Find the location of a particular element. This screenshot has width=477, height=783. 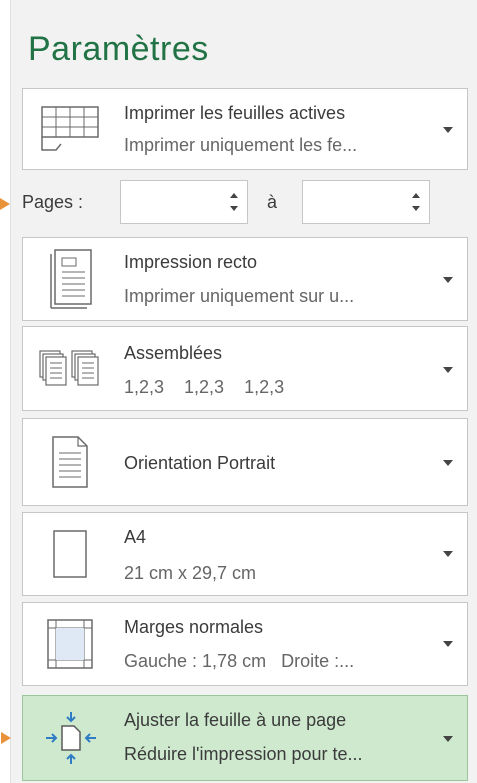

pages-label: Pages : is located at coordinates (53, 202).